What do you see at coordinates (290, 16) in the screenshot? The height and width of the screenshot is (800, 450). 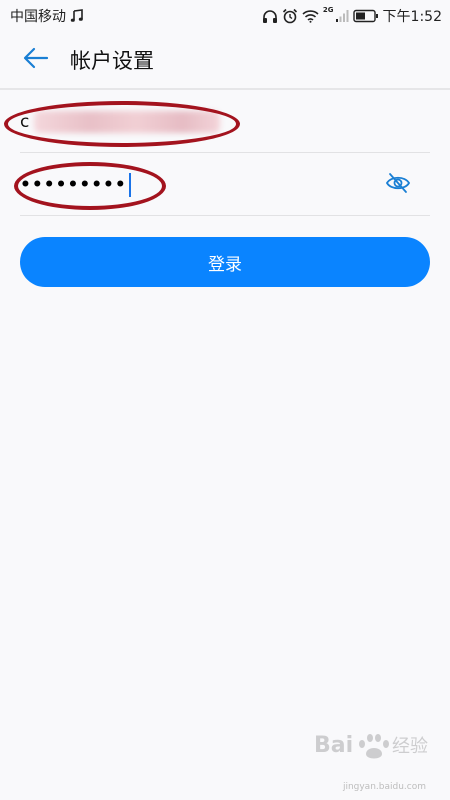 I see `alarm-icon` at bounding box center [290, 16].